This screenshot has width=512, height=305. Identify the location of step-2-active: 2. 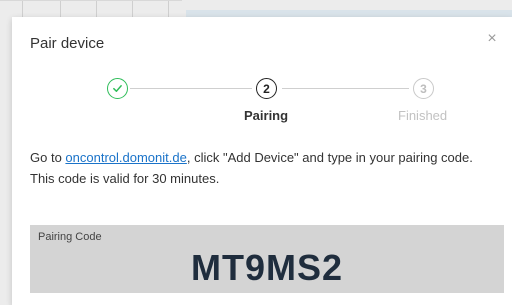
(266, 88).